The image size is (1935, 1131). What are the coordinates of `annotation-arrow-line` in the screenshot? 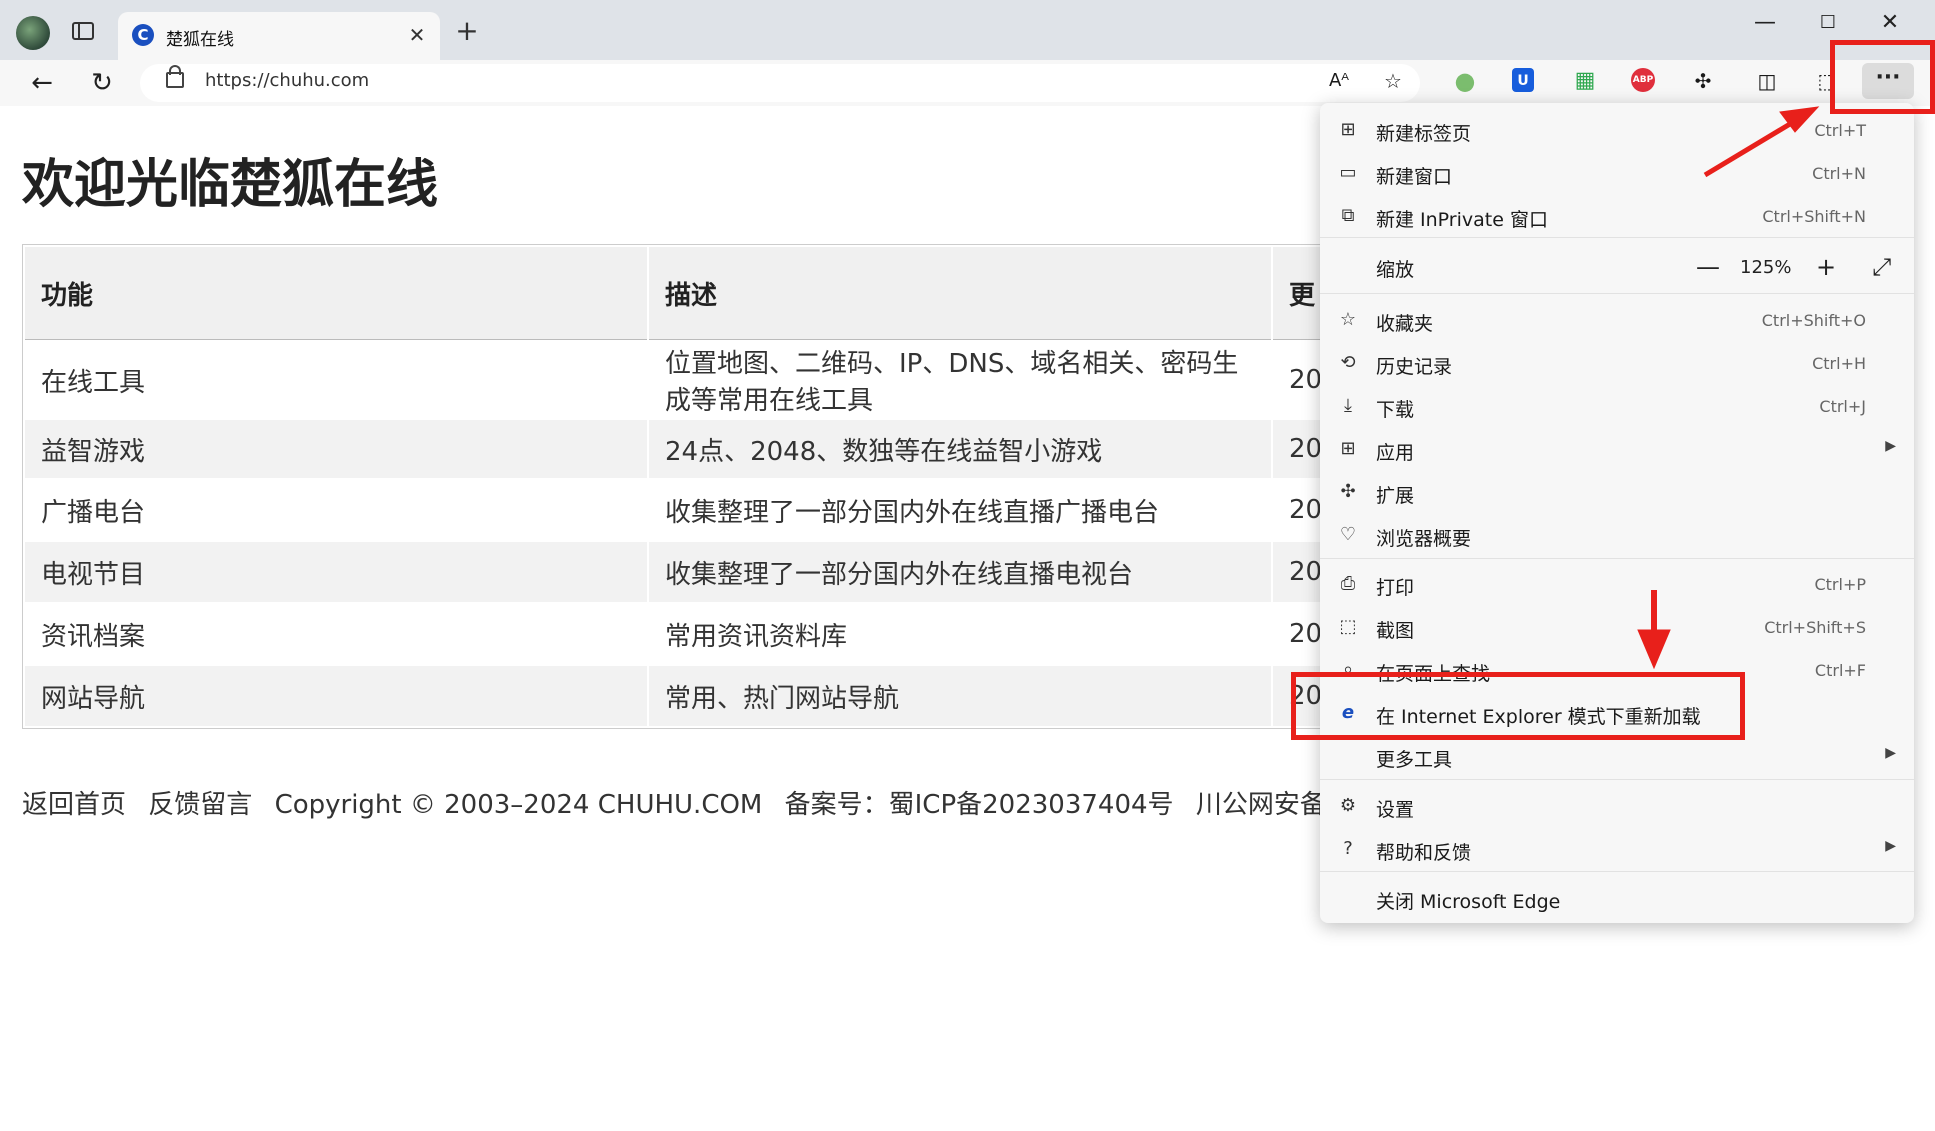 It's located at (1752, 146).